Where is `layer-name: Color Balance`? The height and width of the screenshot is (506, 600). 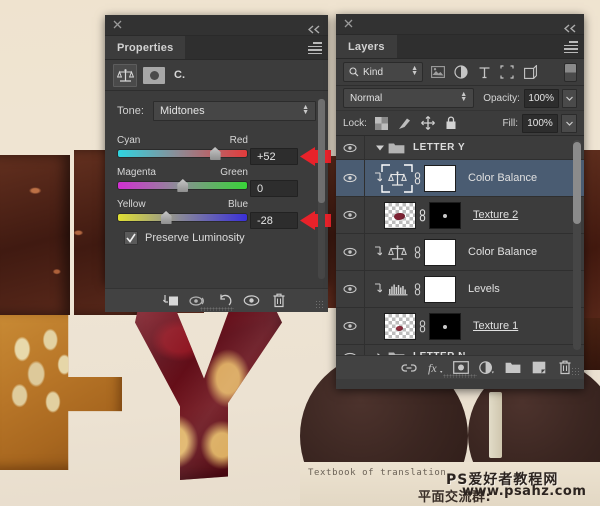
layer-name: Color Balance is located at coordinates (503, 178).